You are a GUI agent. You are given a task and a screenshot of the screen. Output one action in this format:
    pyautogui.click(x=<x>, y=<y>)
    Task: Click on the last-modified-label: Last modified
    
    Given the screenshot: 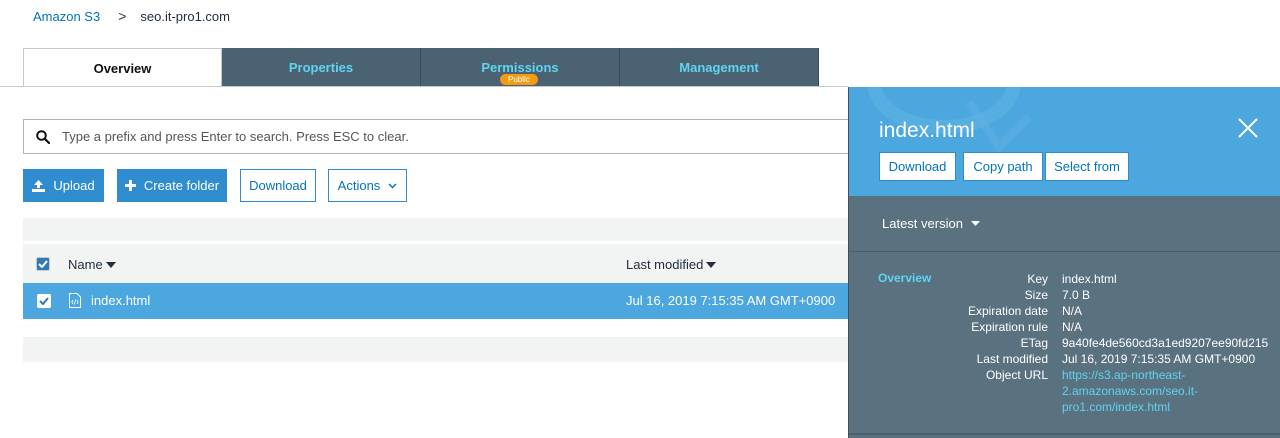 What is the action you would take?
    pyautogui.click(x=1012, y=359)
    